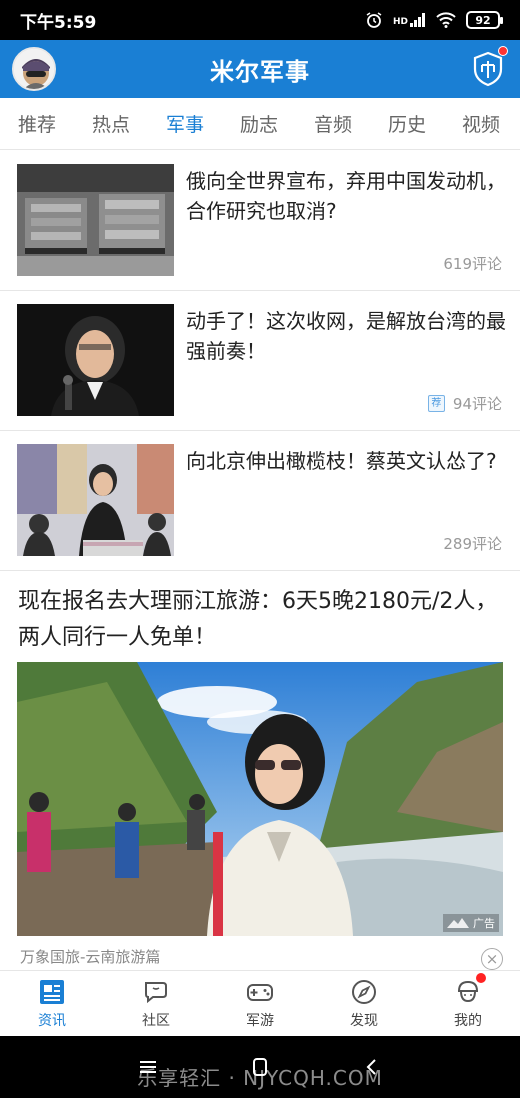 This screenshot has height=1098, width=520. I want to click on signal-icon: HD, so click(409, 20).